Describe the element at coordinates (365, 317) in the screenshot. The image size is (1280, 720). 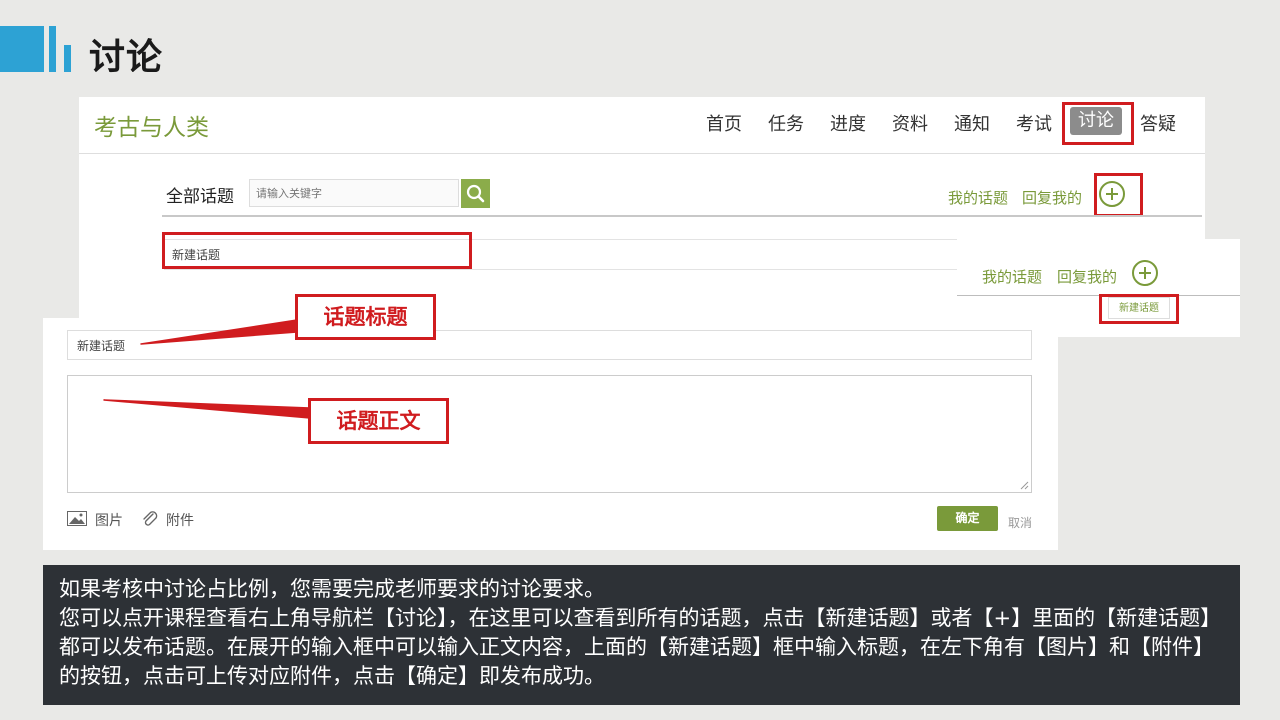
I see `callout-topic-title: 话题标题` at that location.